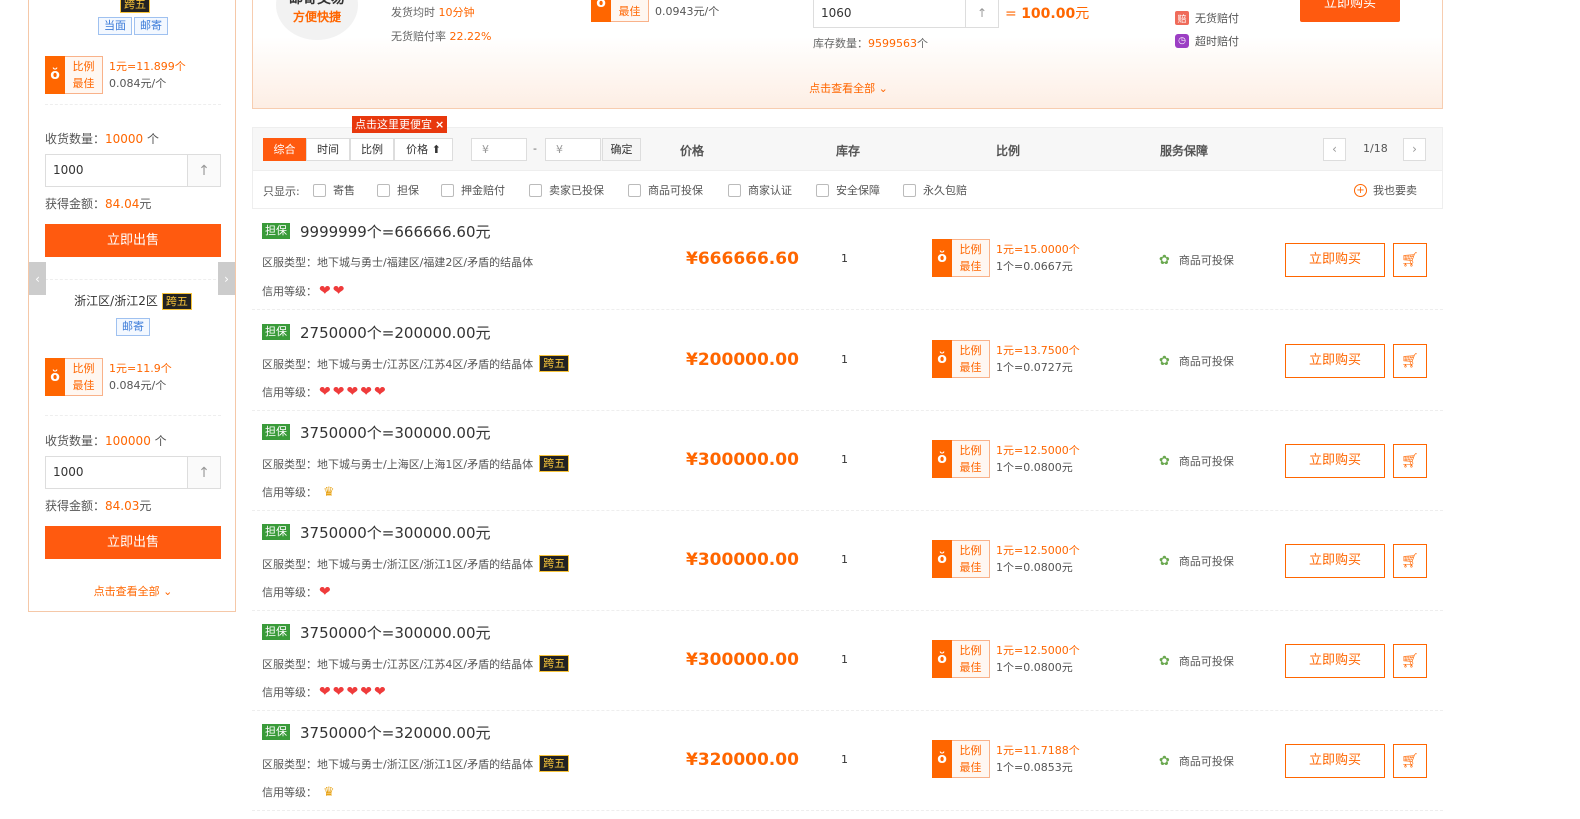 This screenshot has height=819, width=1580. I want to click on page-next-button: ›, so click(1414, 149).